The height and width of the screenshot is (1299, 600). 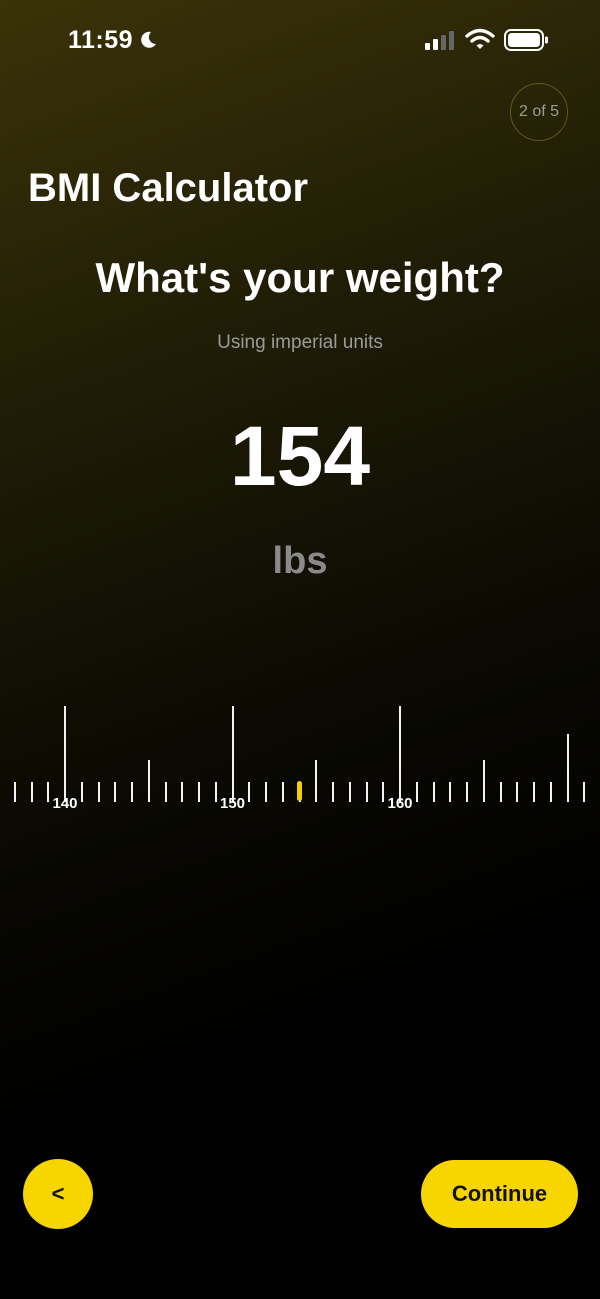 I want to click on weight-unit: lbs, so click(x=300, y=561).